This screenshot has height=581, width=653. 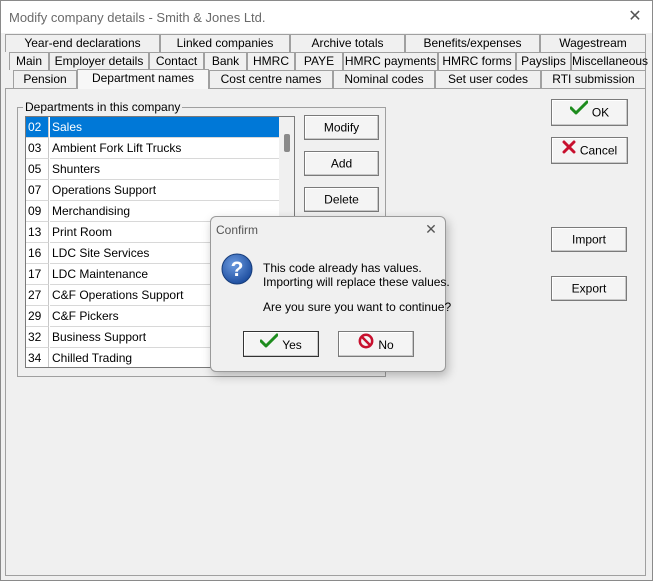 I want to click on tab-label: Miscellaneous, so click(x=610, y=61).